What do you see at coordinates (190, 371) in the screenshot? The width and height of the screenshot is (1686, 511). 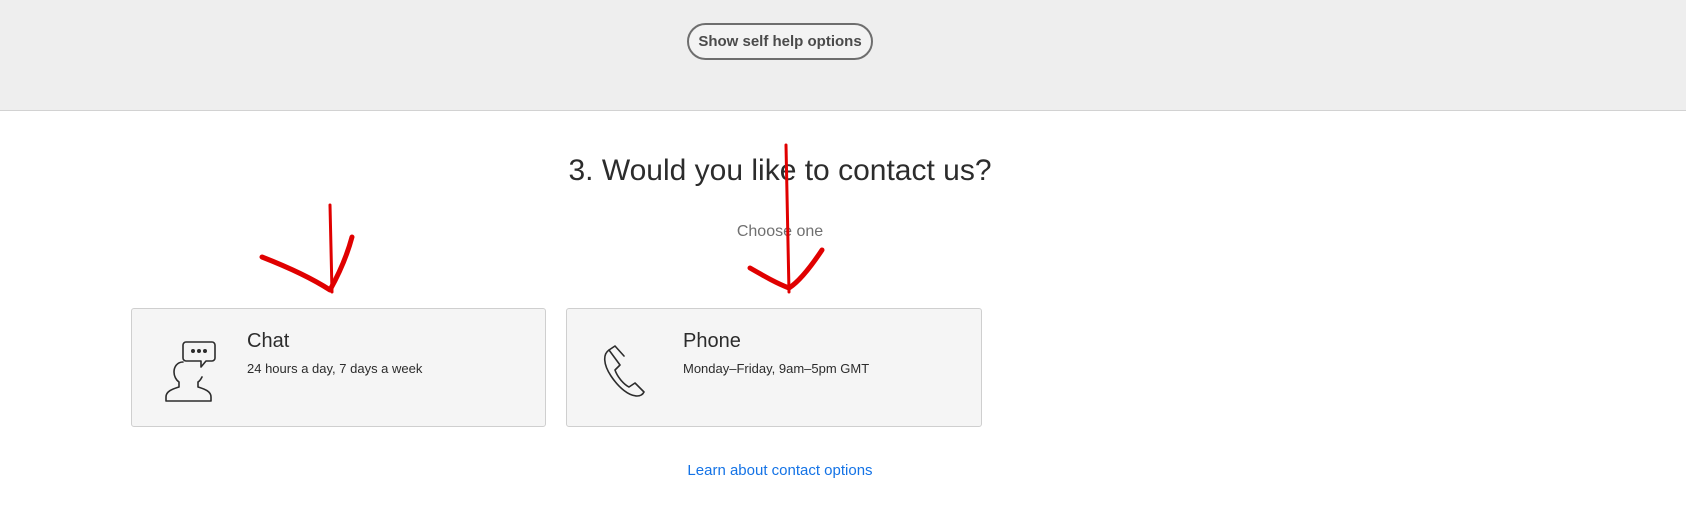 I see `chat-person-icon` at bounding box center [190, 371].